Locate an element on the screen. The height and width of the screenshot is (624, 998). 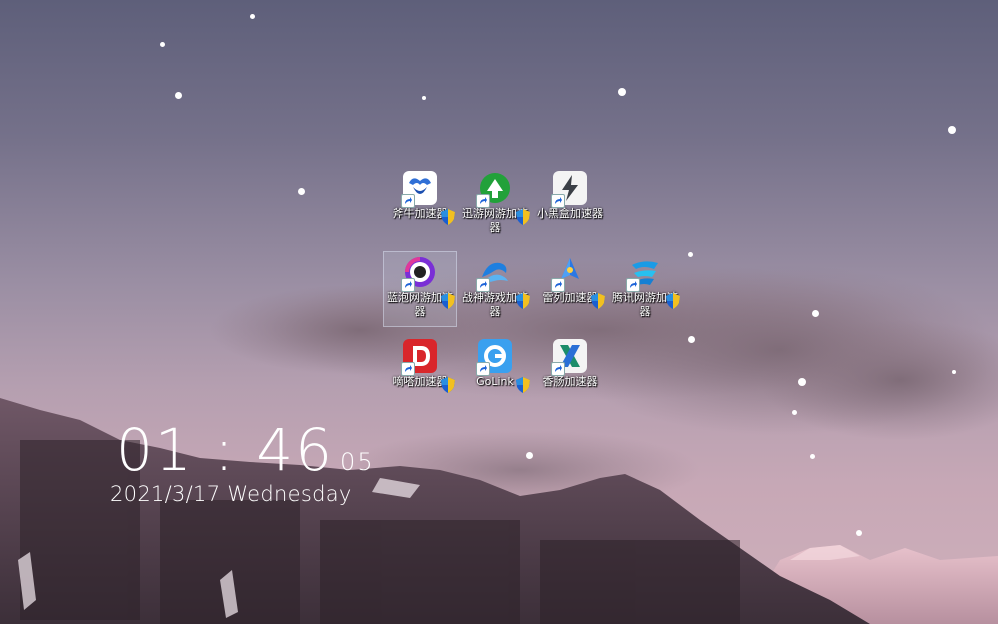
desktop-shortcut-funiu: 斧牛加速器 is located at coordinates (420, 205).